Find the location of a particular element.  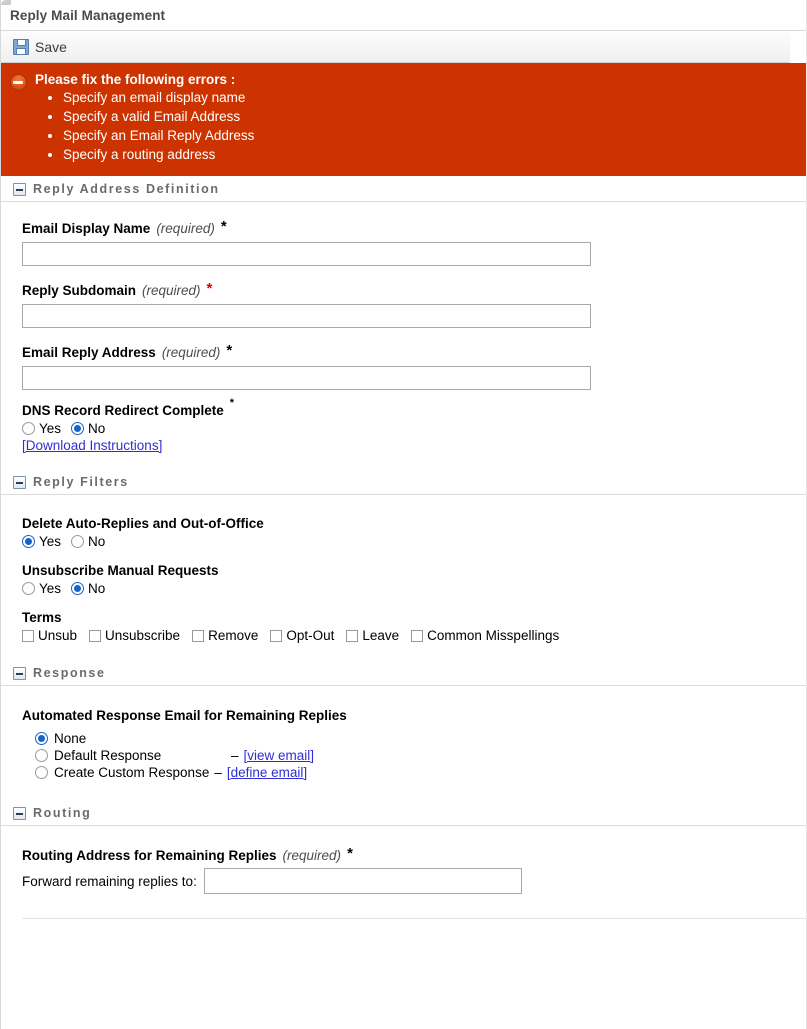

label-text: Delete Auto-Replies and Out-of-Office is located at coordinates (143, 523).